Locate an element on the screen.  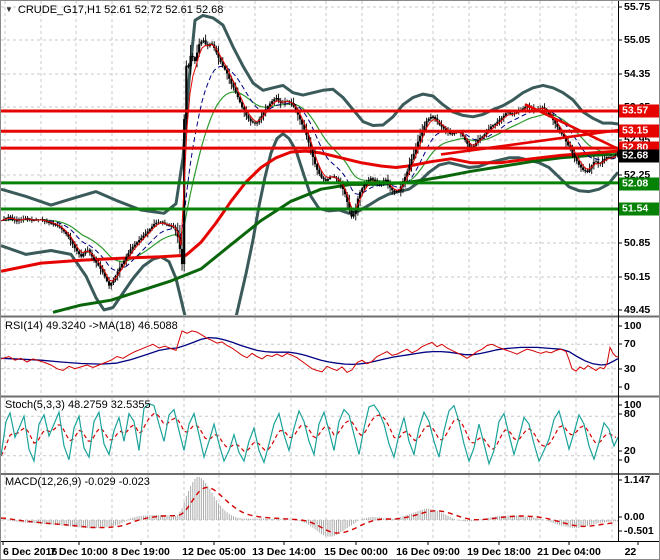
macd-signal-line is located at coordinates (309, 510).